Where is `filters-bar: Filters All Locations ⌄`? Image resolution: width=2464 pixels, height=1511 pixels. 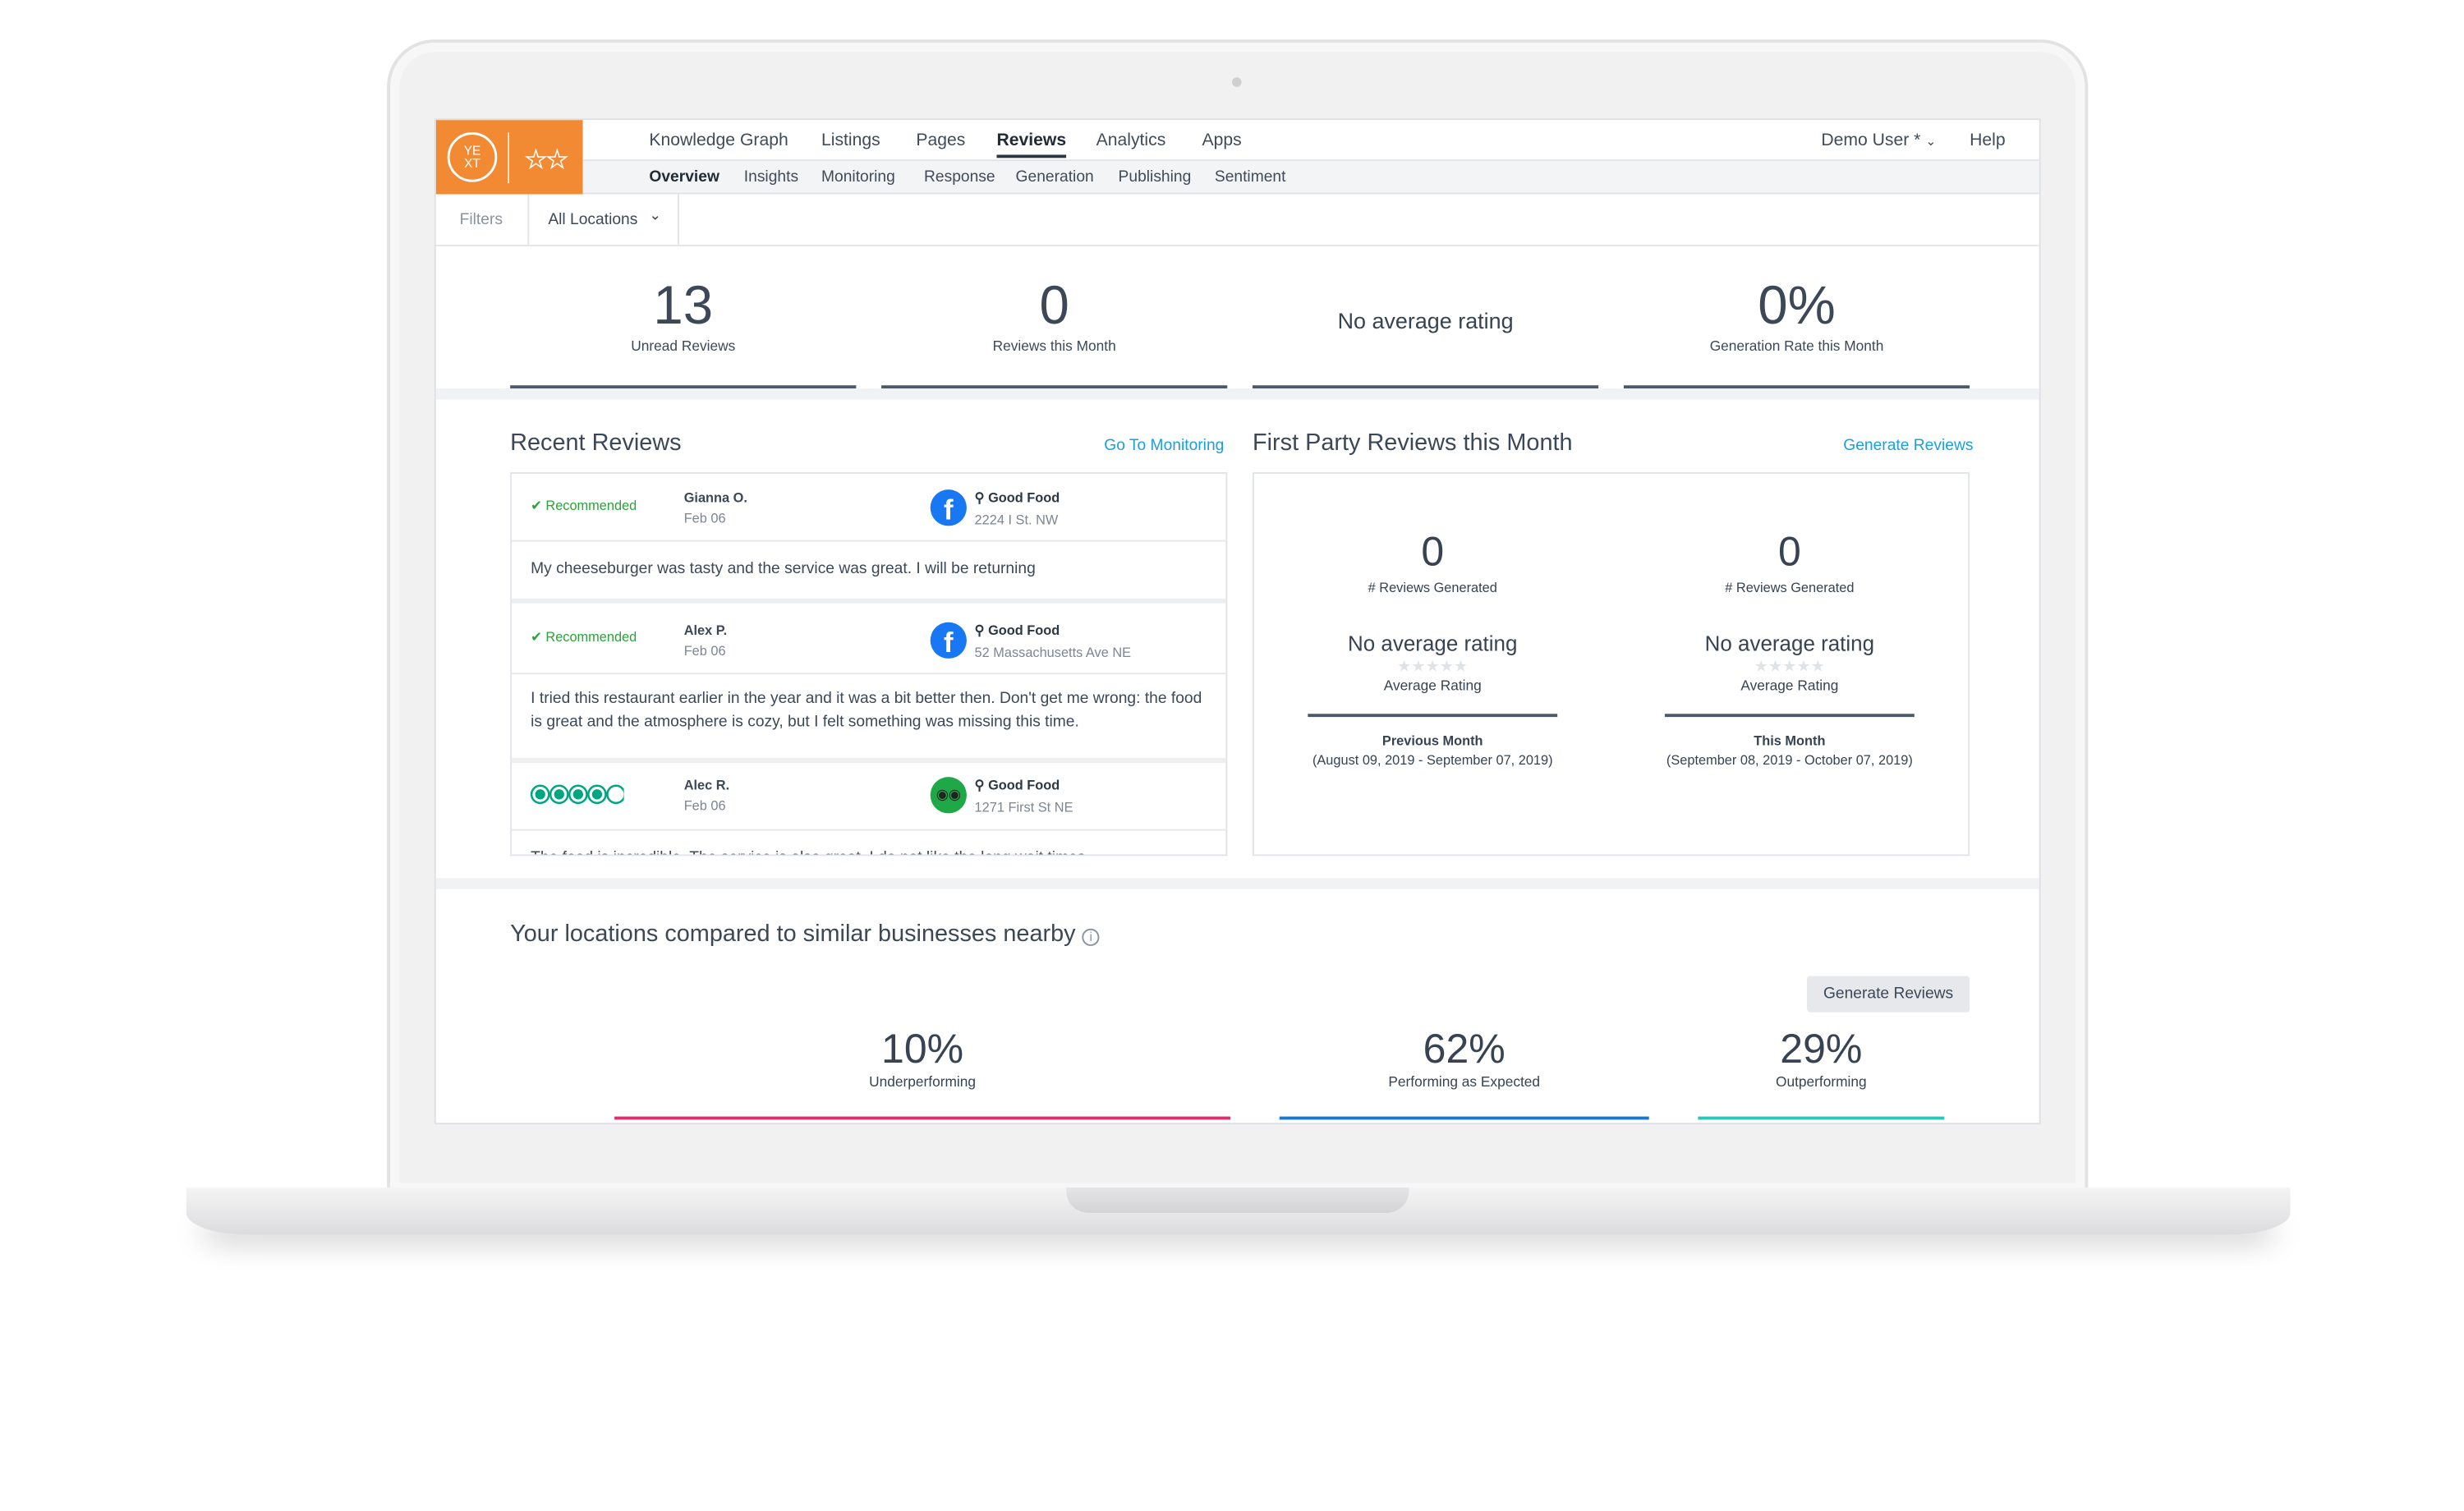
filters-bar: Filters All Locations ⌄ is located at coordinates (1237, 220).